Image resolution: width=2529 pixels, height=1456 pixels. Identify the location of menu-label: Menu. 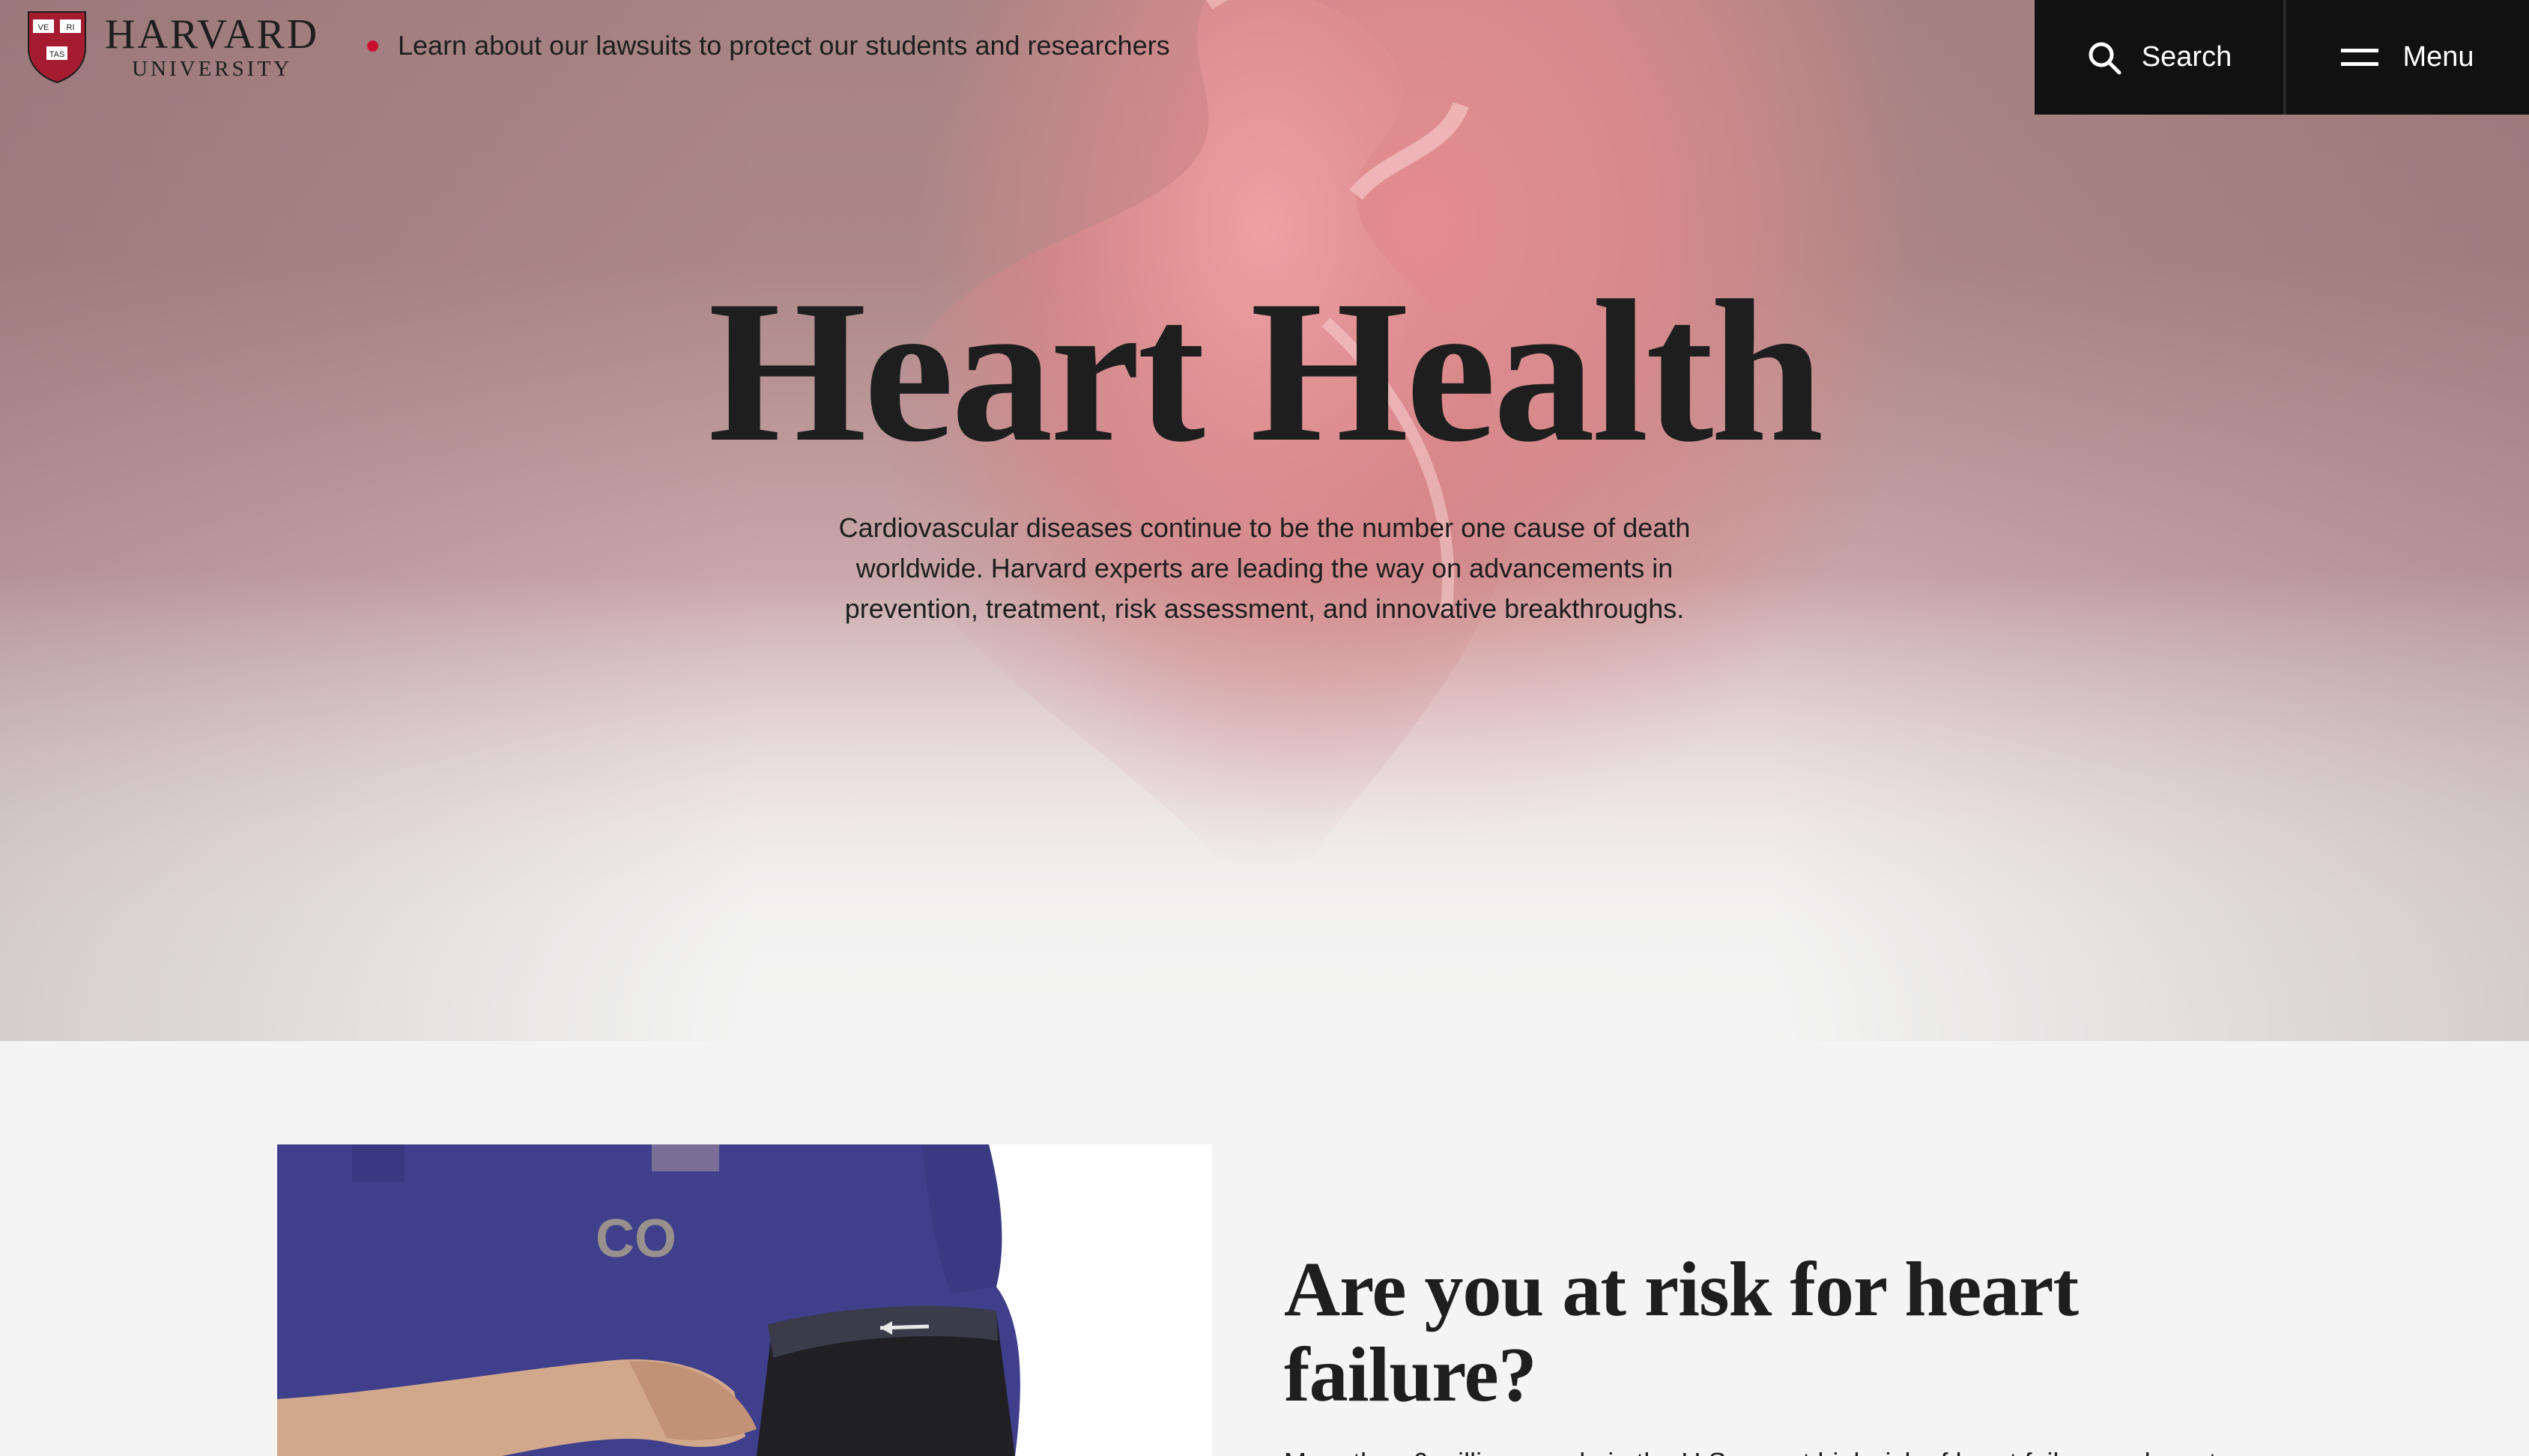
(2438, 57).